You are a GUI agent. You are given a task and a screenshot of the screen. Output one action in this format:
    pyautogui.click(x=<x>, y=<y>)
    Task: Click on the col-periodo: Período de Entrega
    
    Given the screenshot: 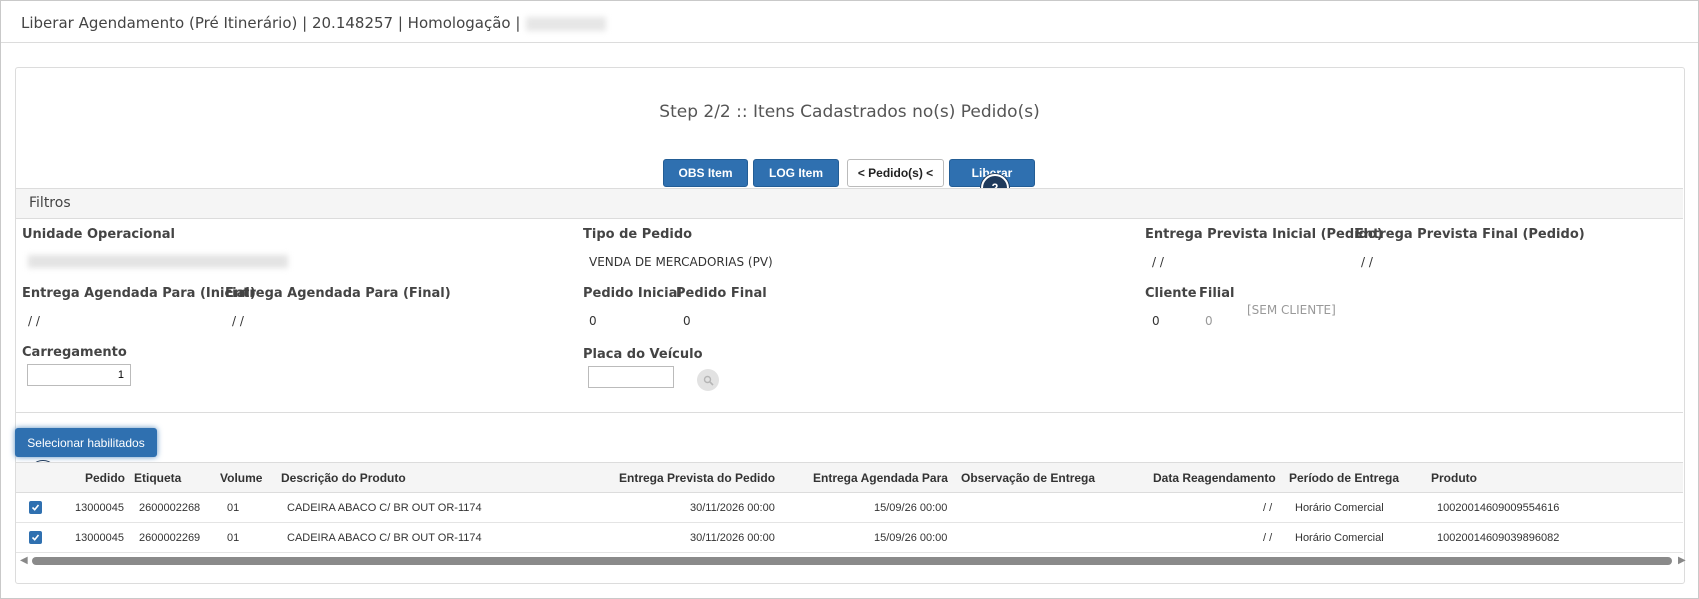 What is the action you would take?
    pyautogui.click(x=1344, y=478)
    